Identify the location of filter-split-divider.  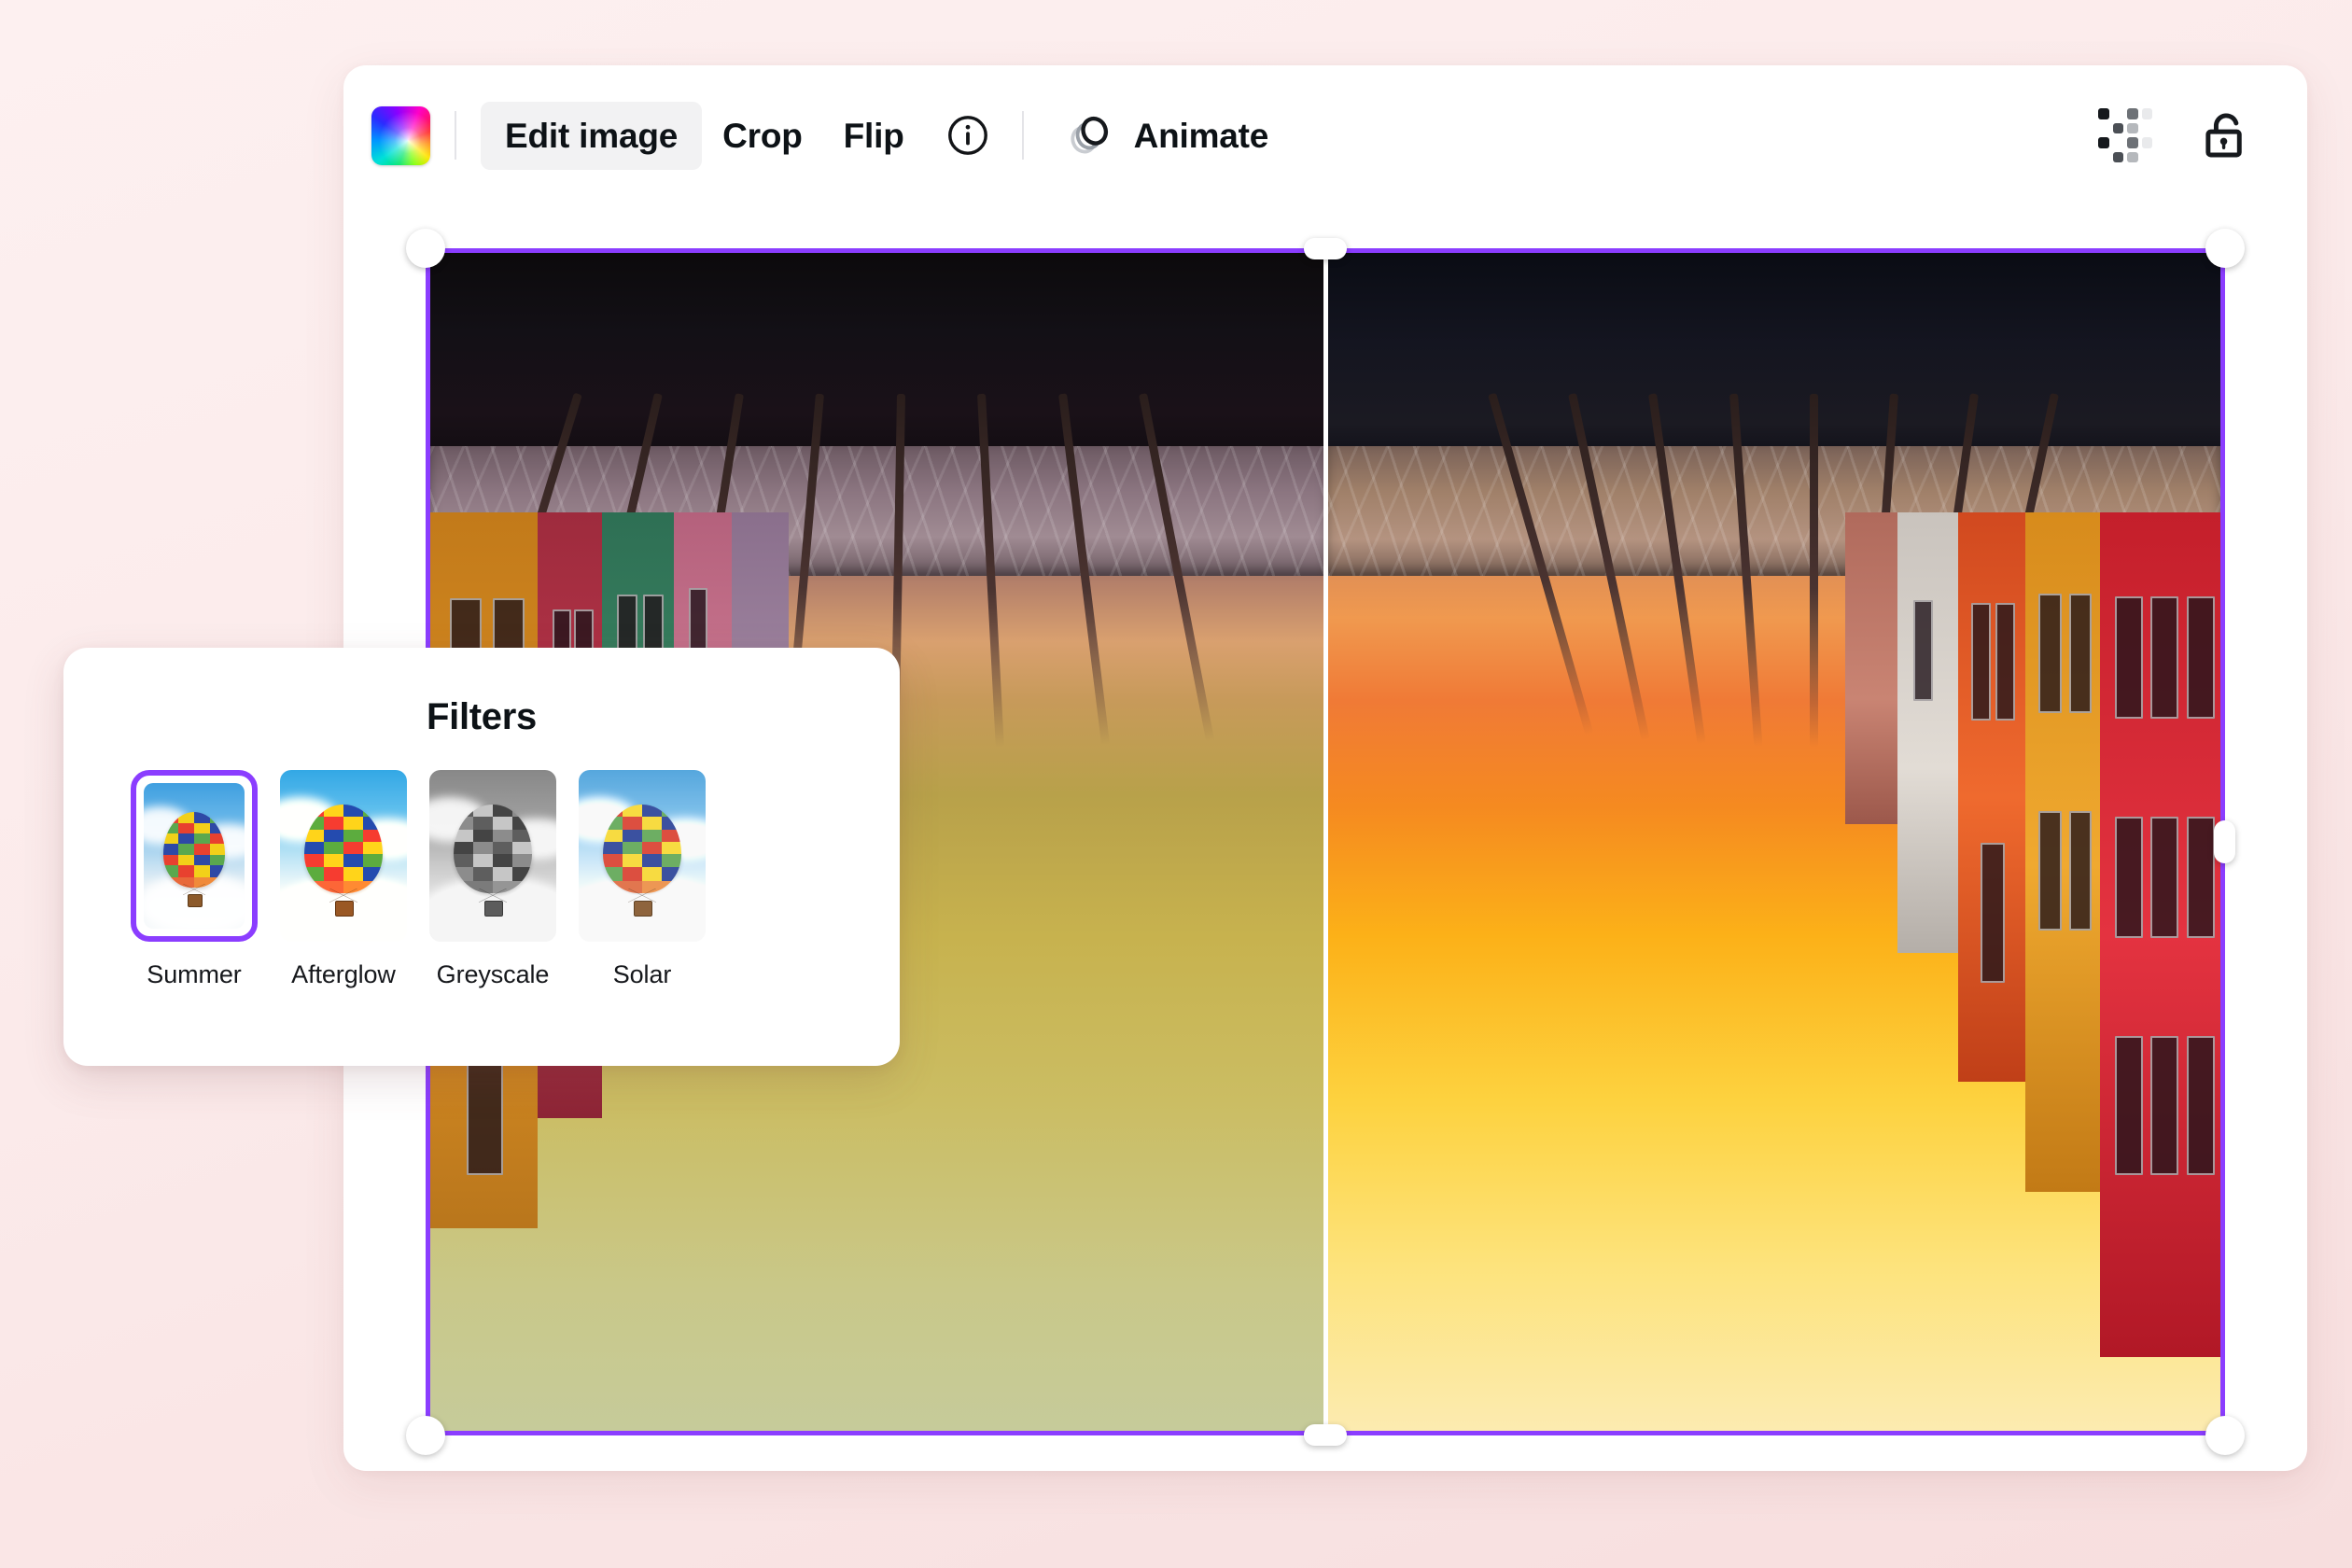
(1325, 842).